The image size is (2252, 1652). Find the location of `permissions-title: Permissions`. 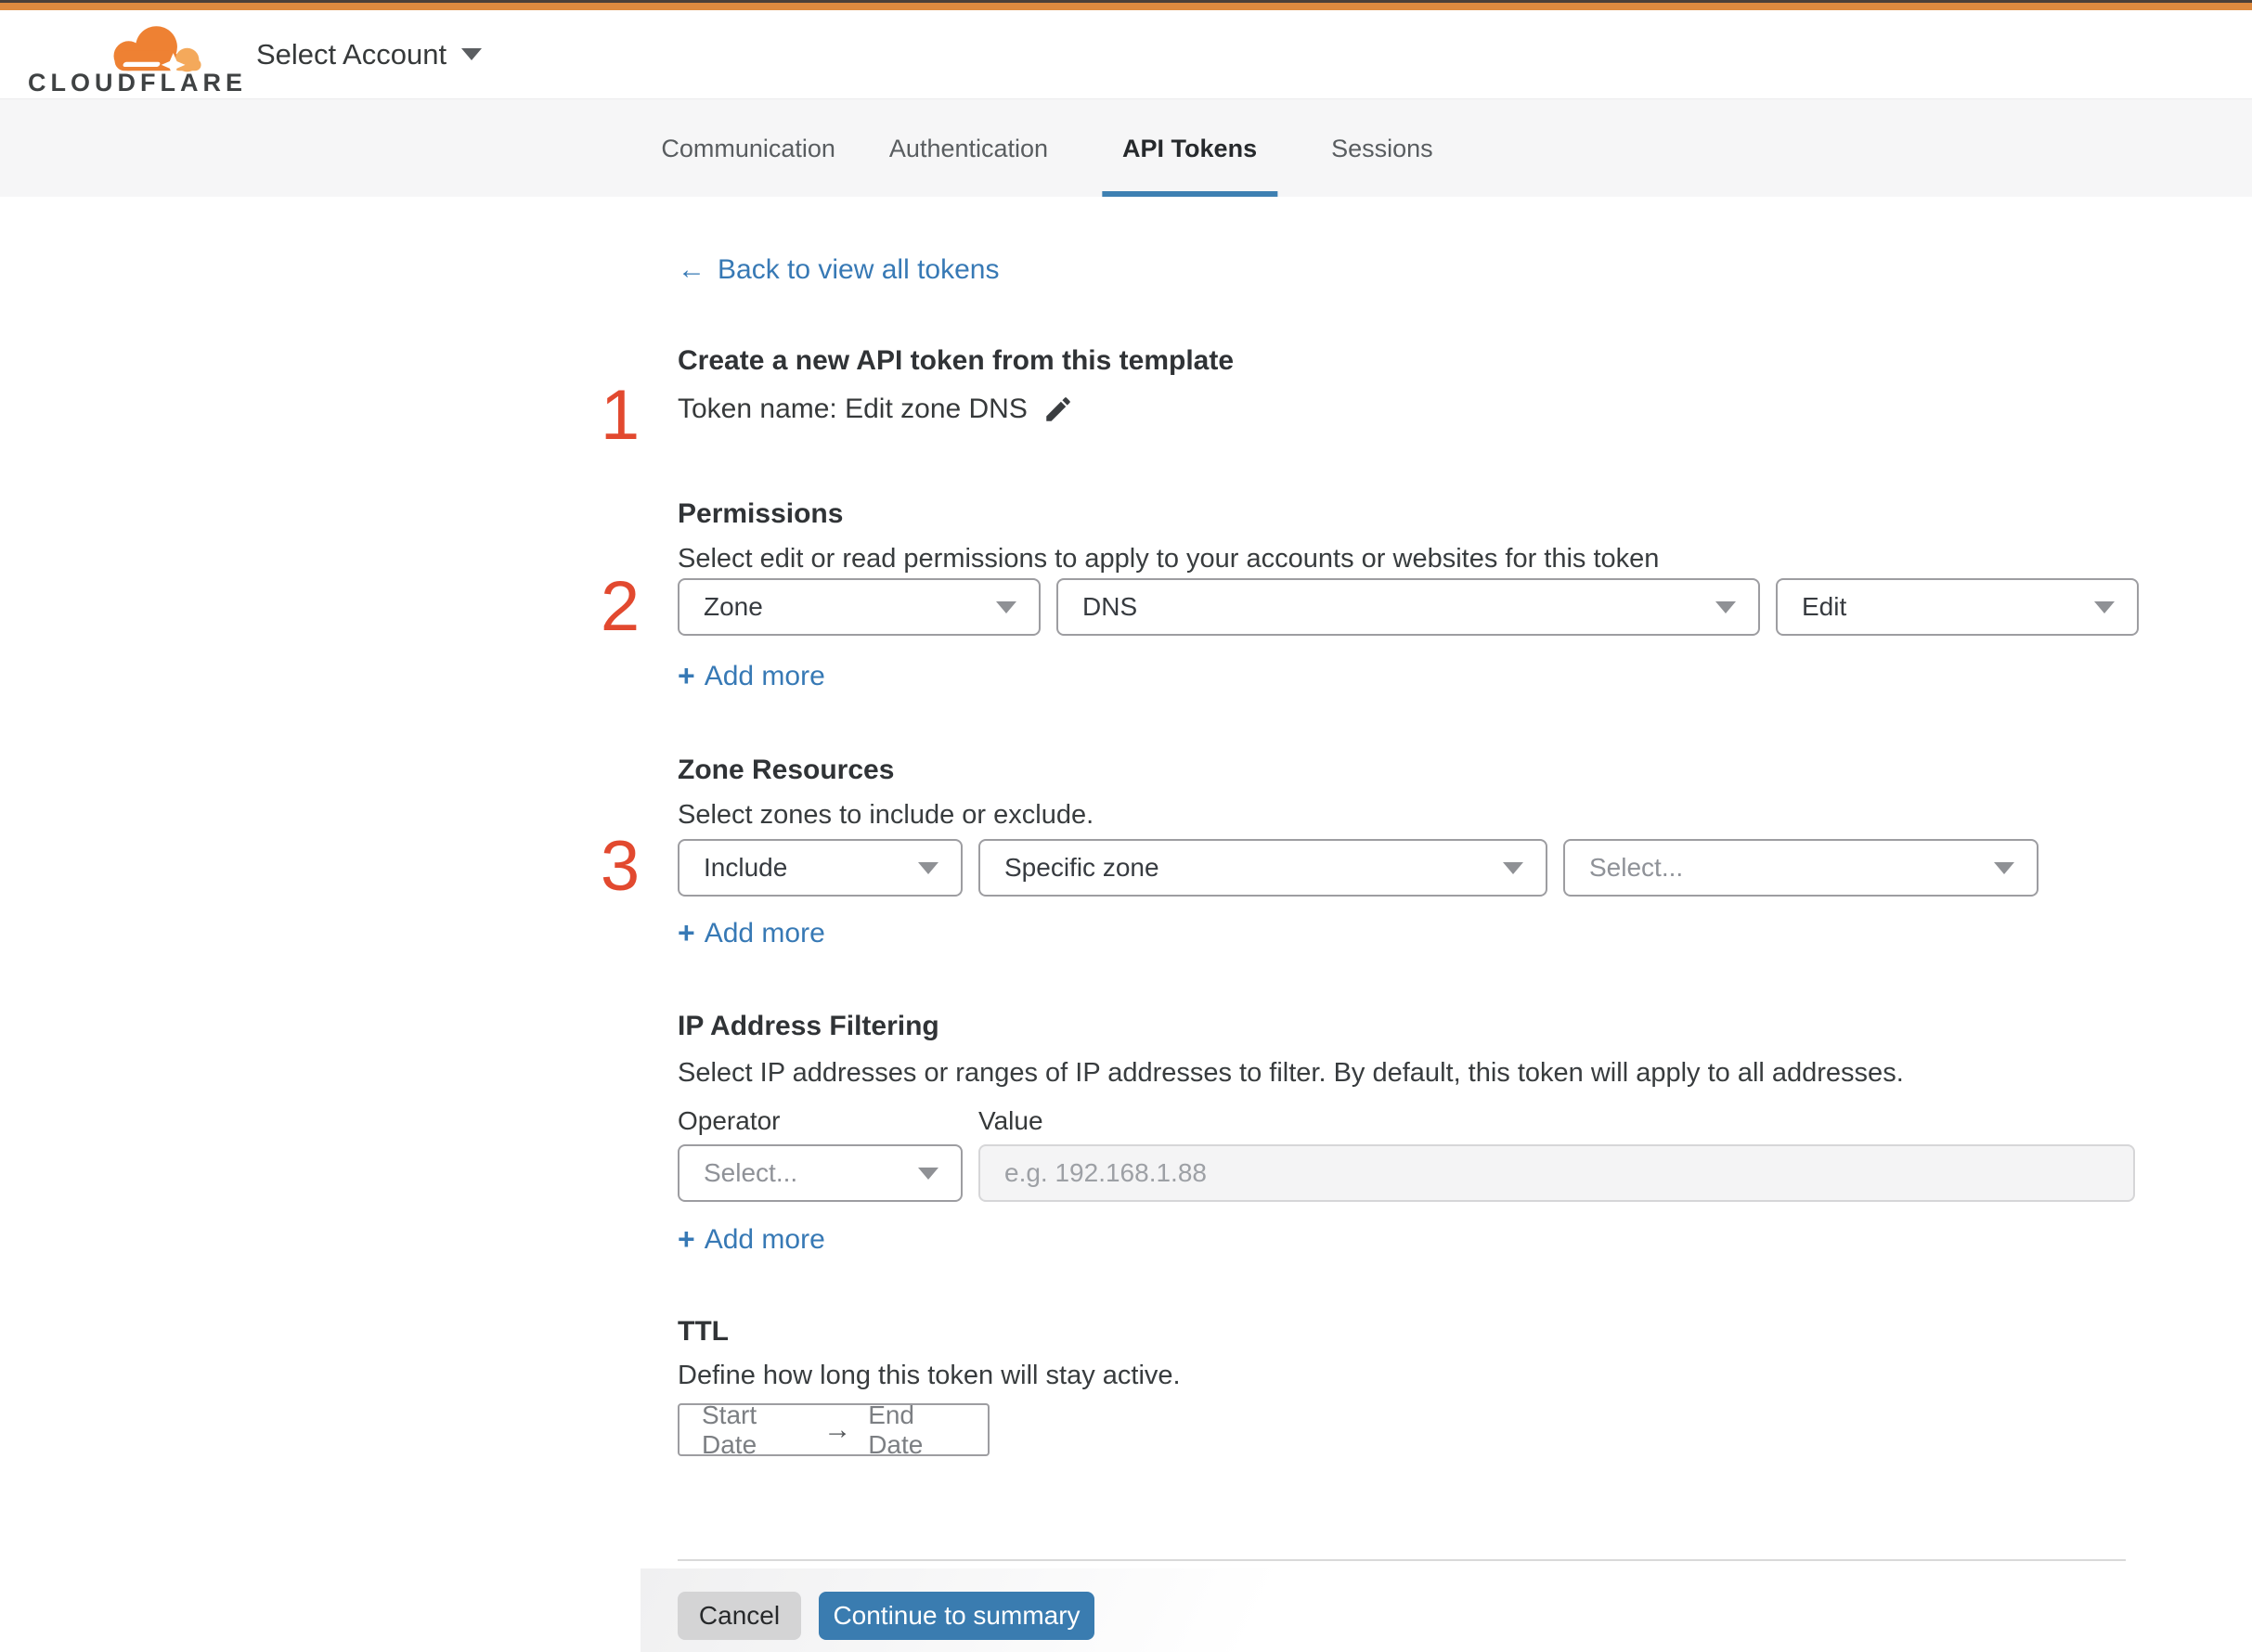

permissions-title: Permissions is located at coordinates (761, 513).